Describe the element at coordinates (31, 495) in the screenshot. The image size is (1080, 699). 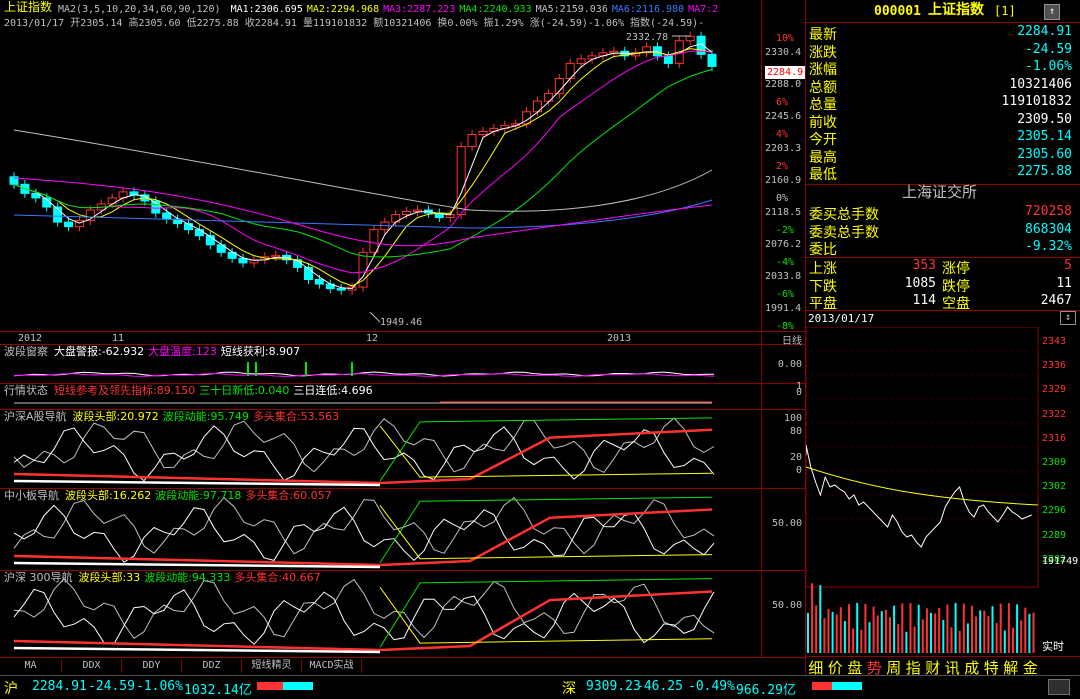
I see `indicator-name: 中小板导航` at that location.